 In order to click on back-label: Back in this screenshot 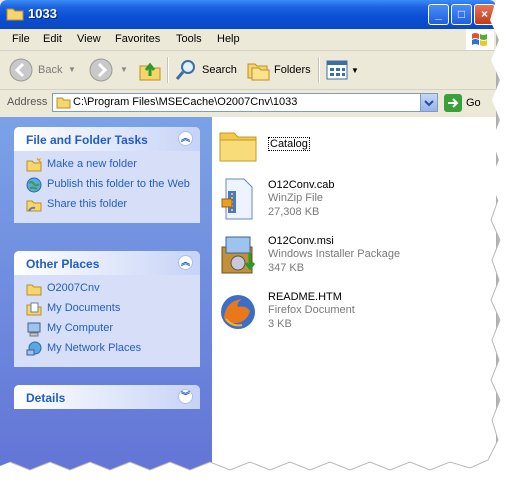, I will do `click(50, 70)`.